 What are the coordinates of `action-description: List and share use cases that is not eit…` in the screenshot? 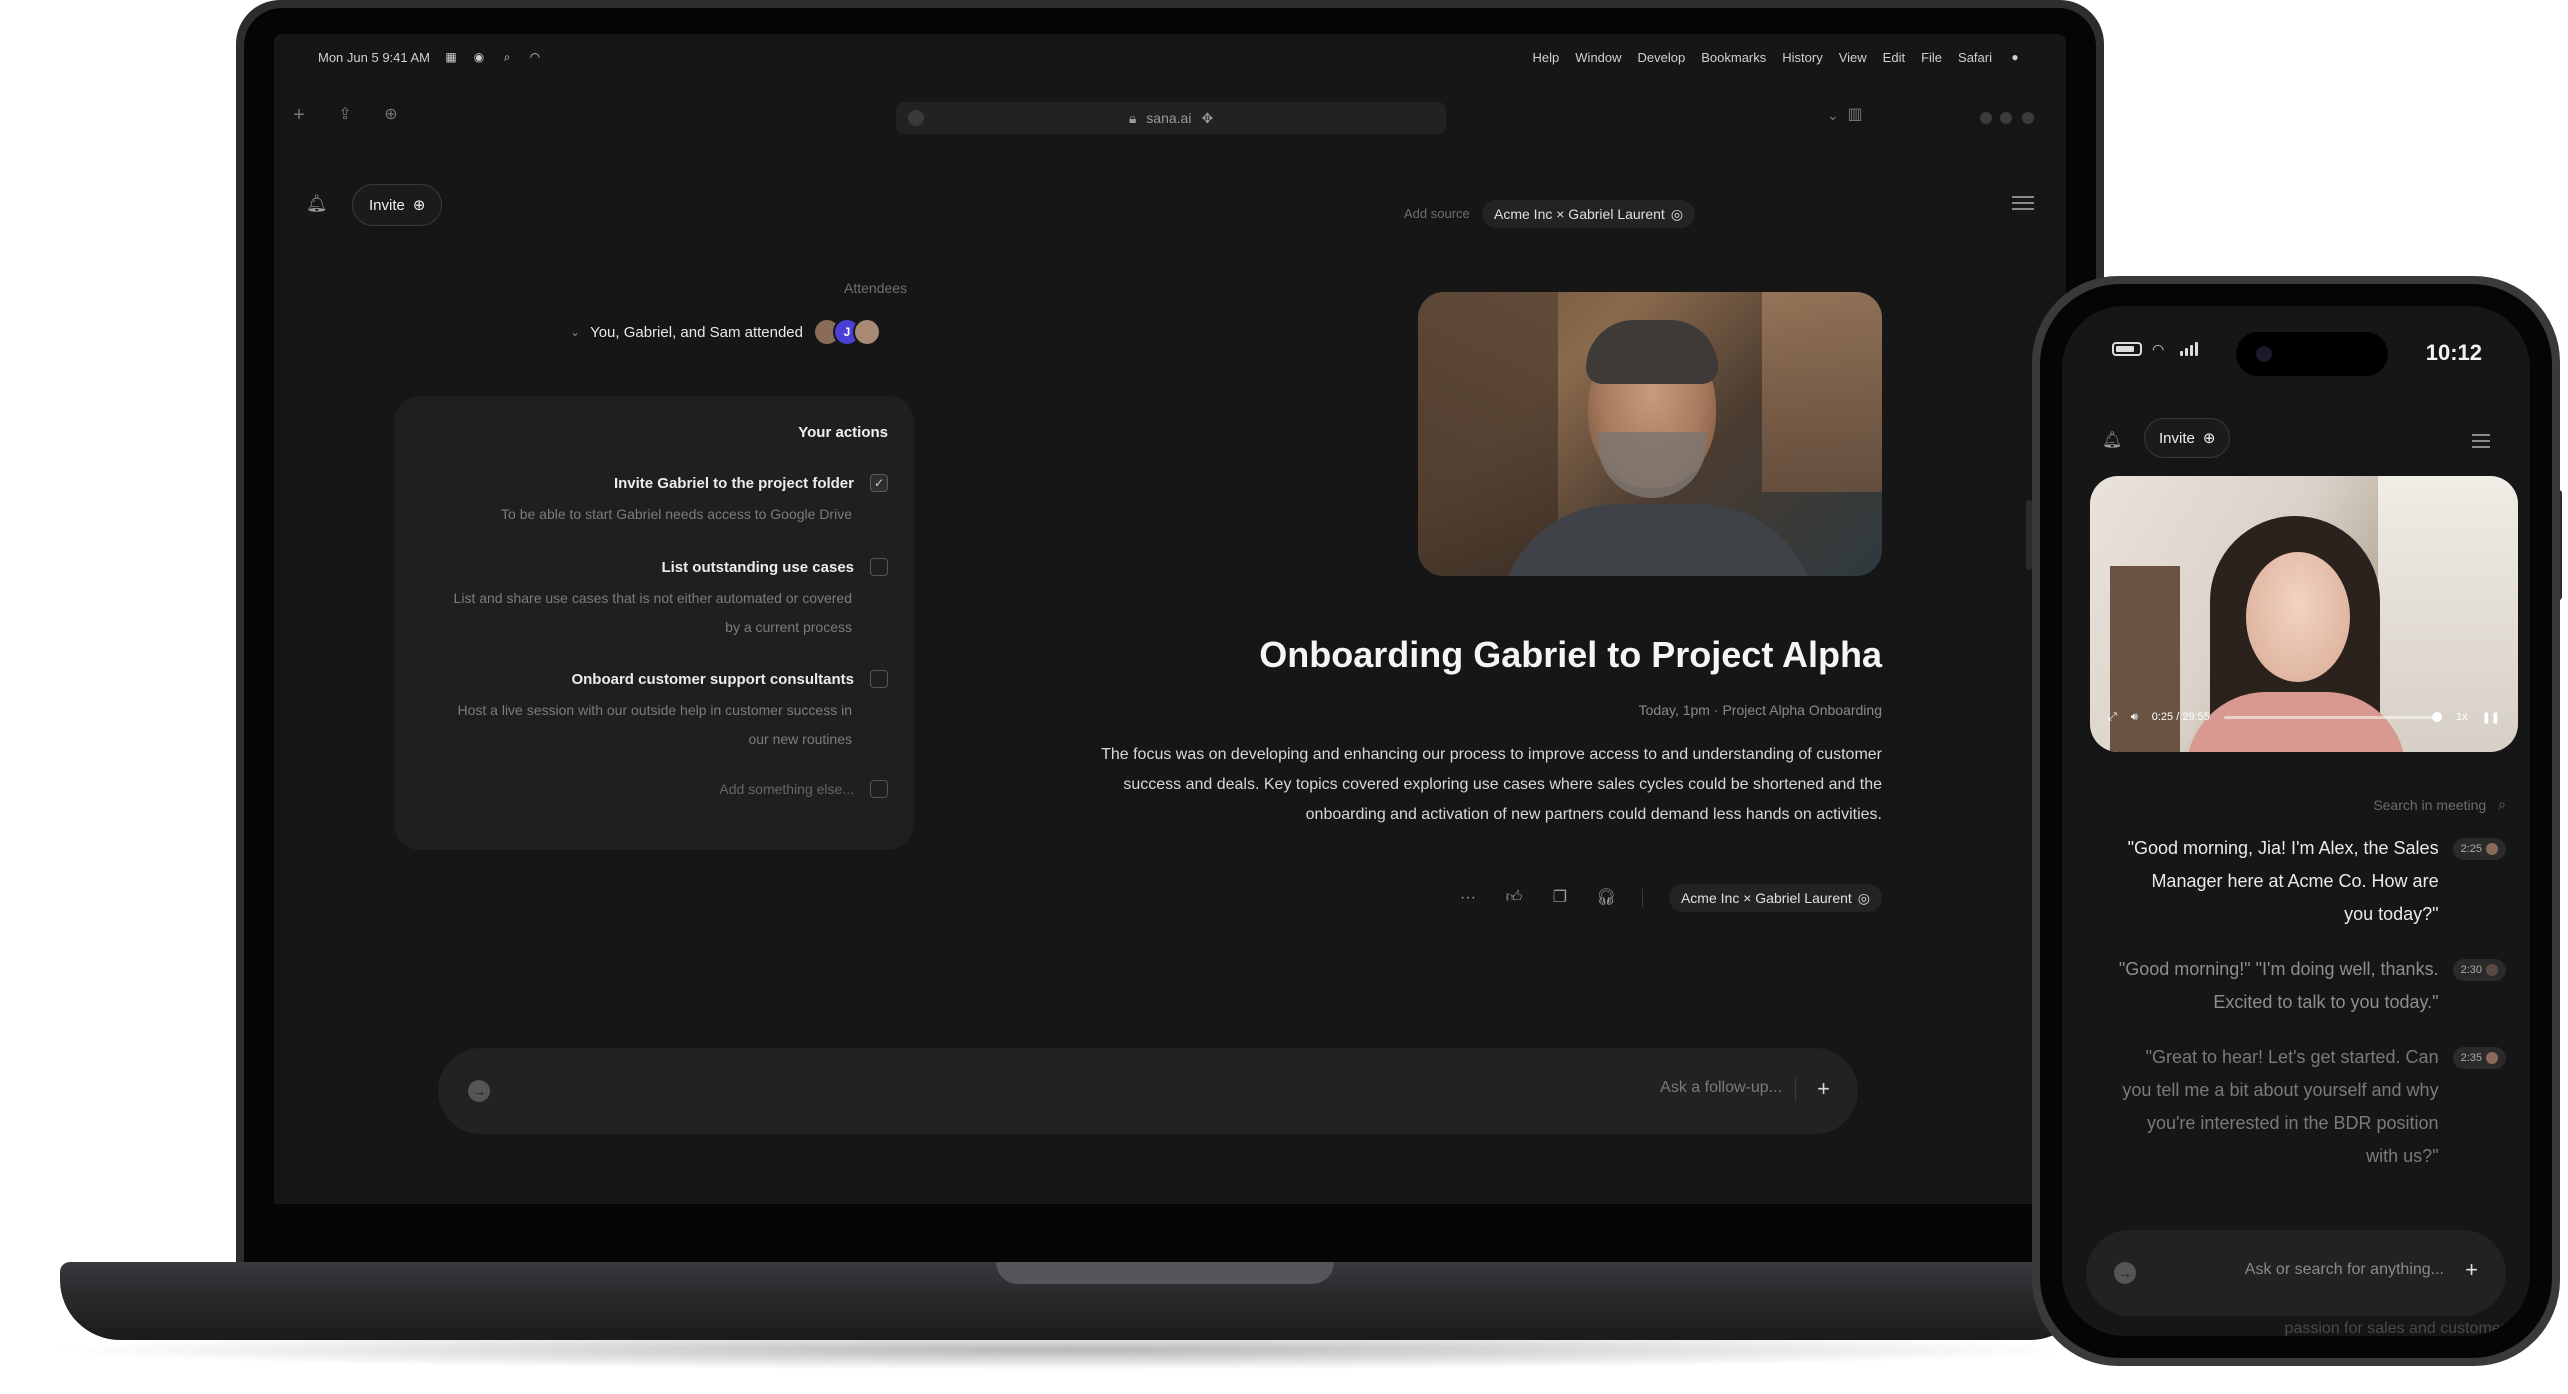 It's located at (652, 612).